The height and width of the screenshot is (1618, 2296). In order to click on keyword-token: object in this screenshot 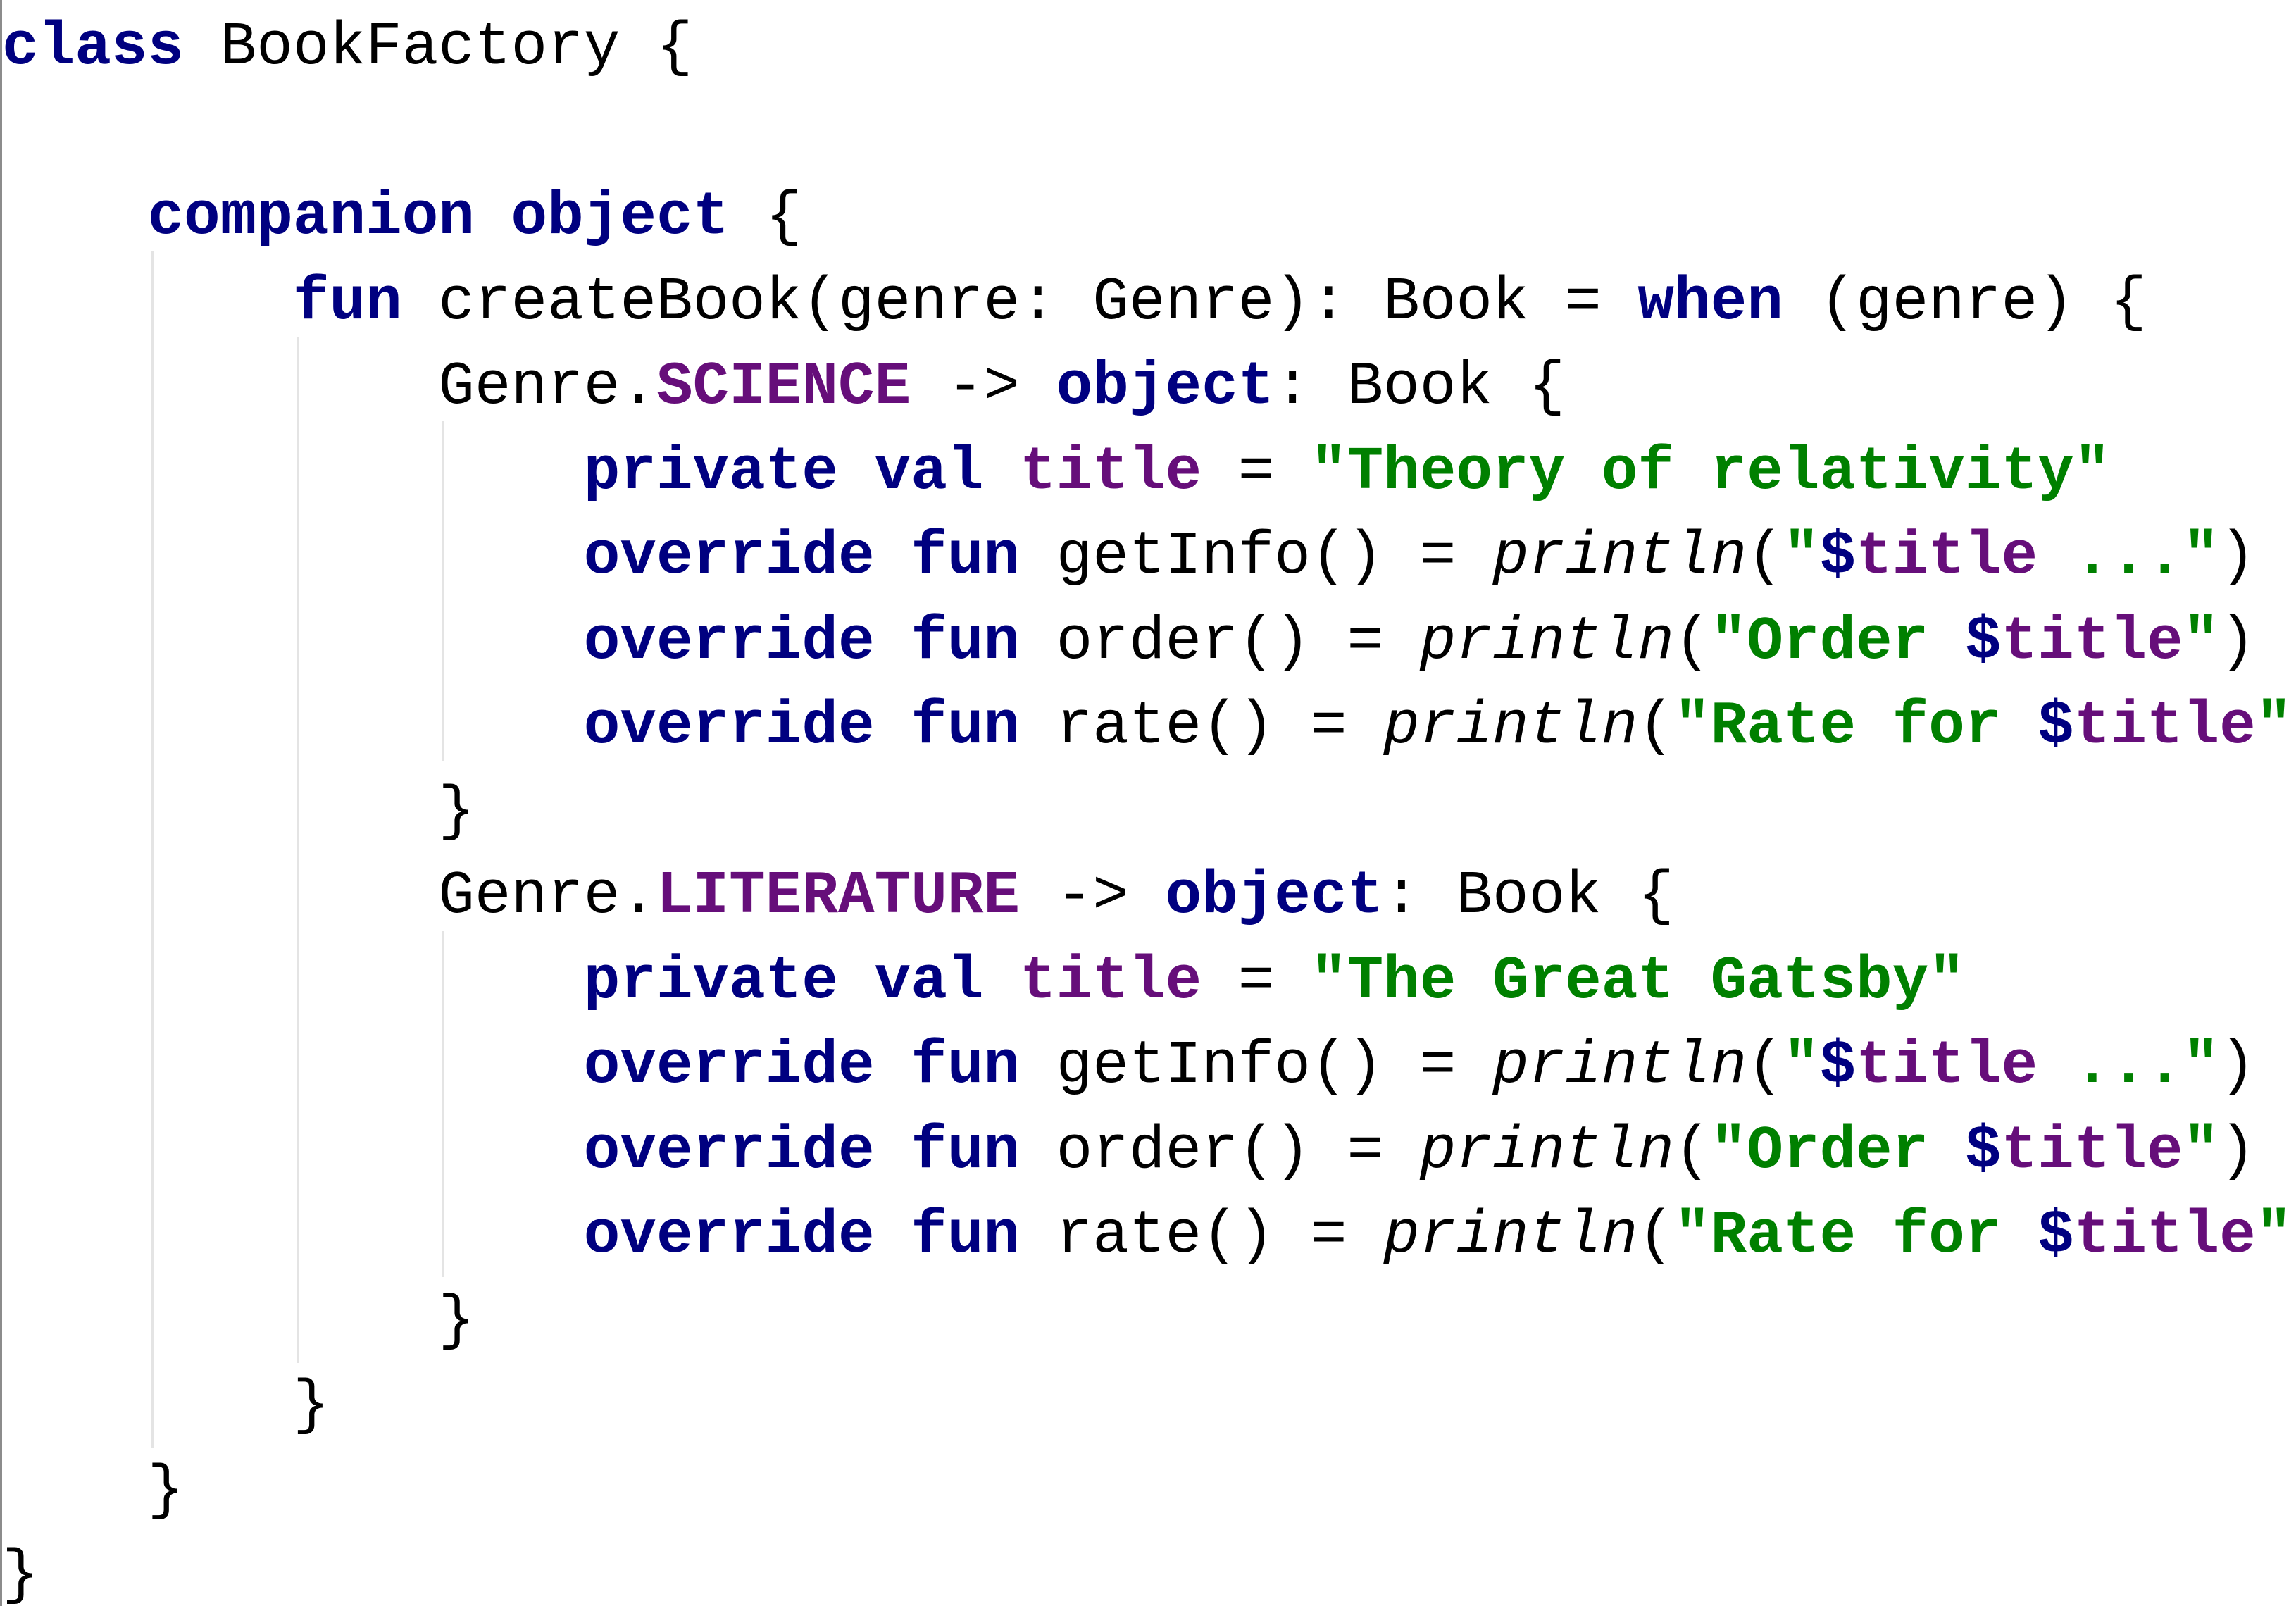, I will do `click(1274, 896)`.